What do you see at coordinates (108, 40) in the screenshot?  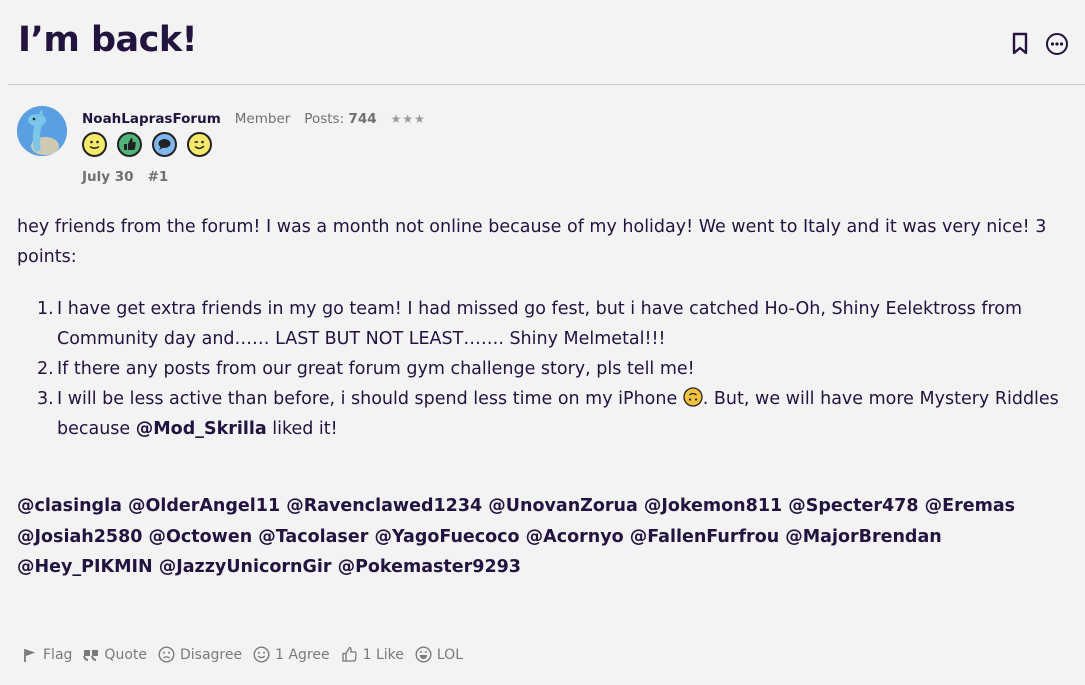 I see `topic-title: I’m back!` at bounding box center [108, 40].